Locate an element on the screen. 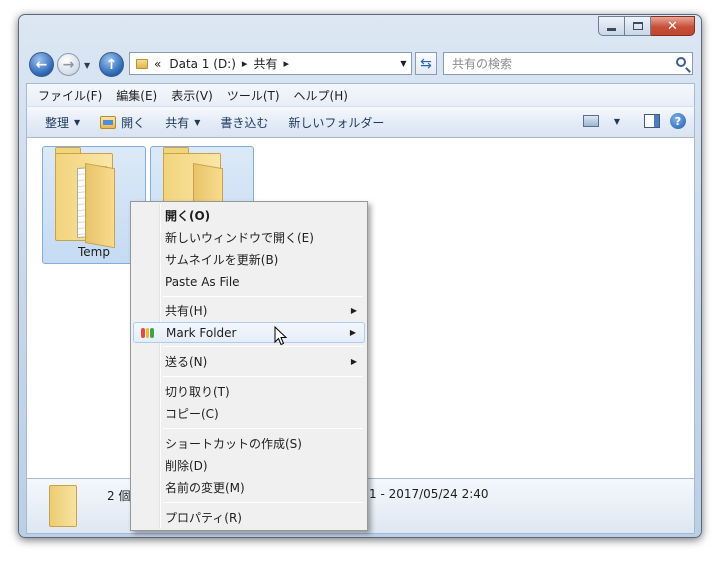 The height and width of the screenshot is (561, 723). organize-button: 整理 ▼ is located at coordinates (62, 122).